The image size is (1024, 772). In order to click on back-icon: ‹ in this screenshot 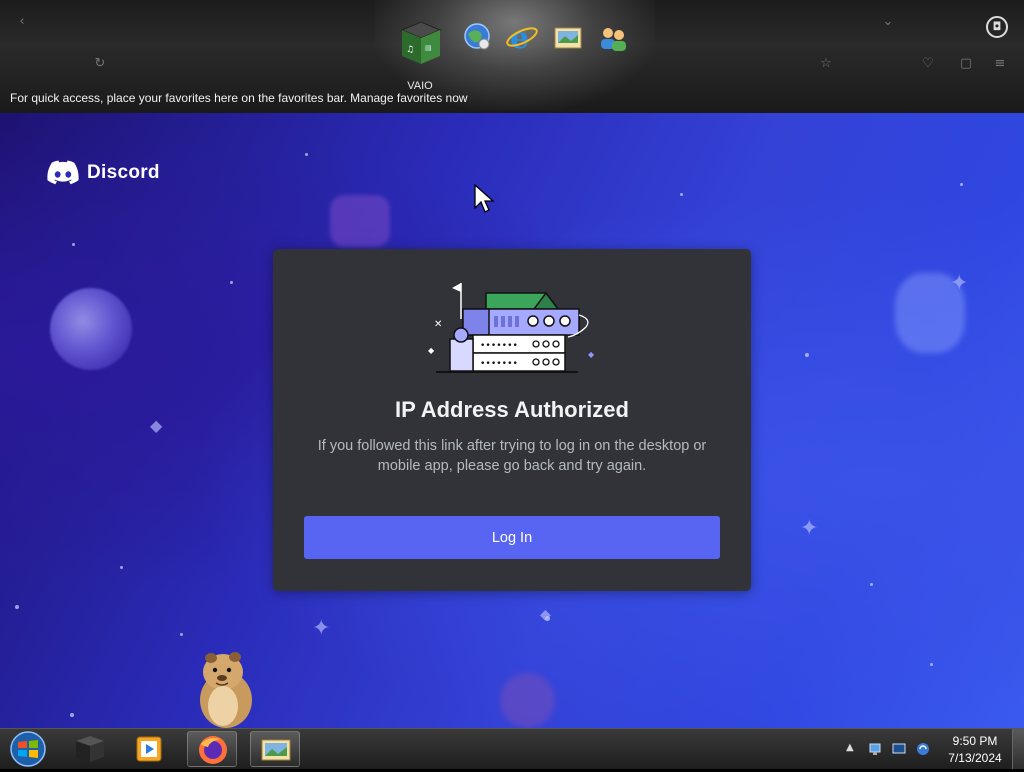, I will do `click(22, 22)`.